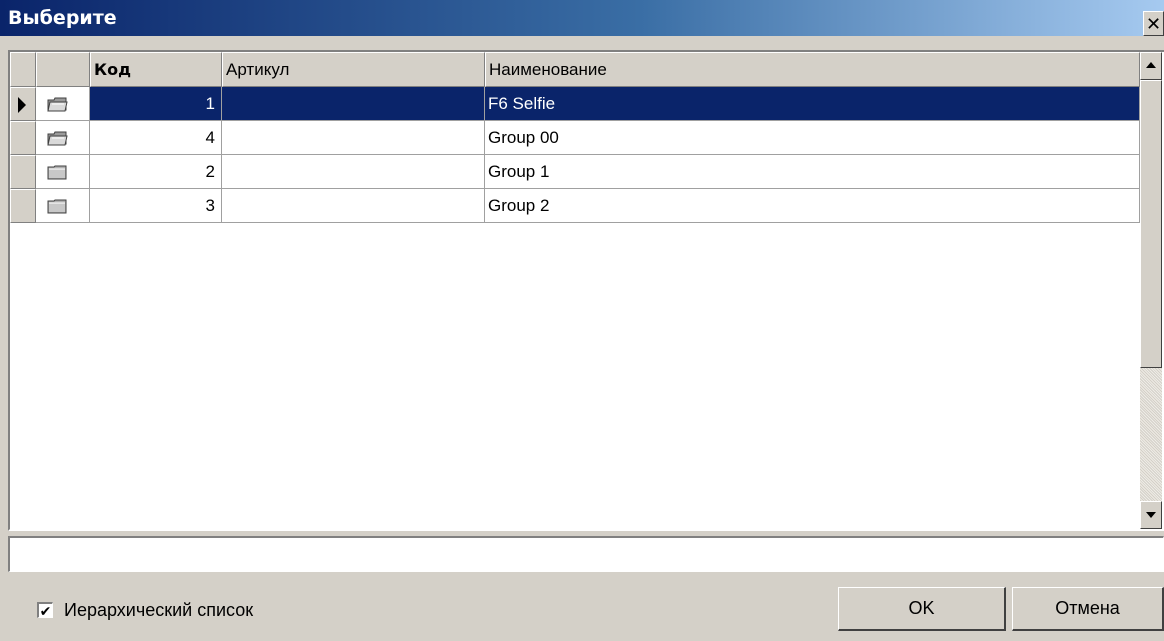 The height and width of the screenshot is (641, 1164). What do you see at coordinates (1088, 609) in the screenshot?
I see `cancel-button: Отмена` at bounding box center [1088, 609].